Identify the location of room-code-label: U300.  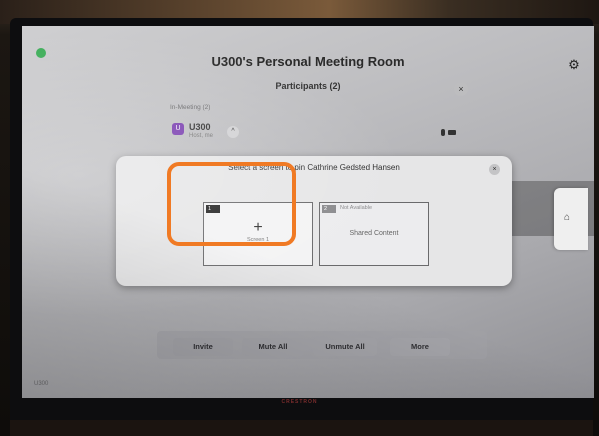
(41, 384).